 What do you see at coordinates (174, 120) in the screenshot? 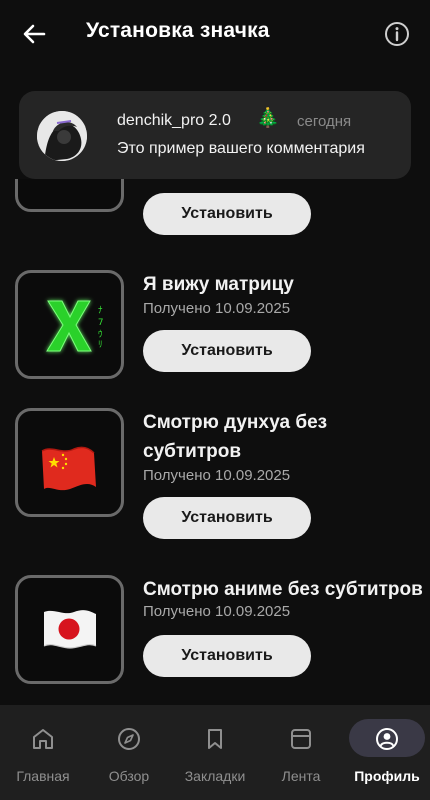
I see `comment-username: denchik_pro 2.0` at bounding box center [174, 120].